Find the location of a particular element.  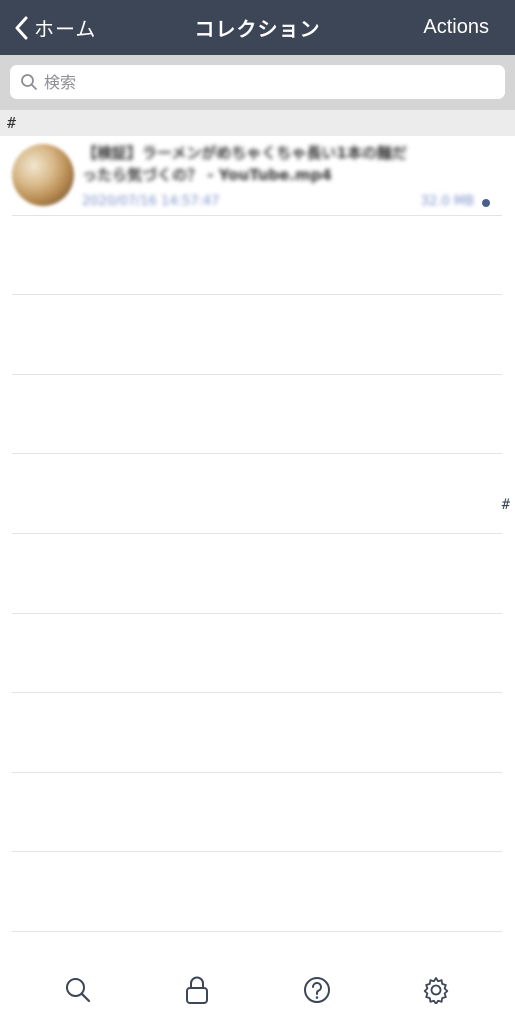

tab-lock is located at coordinates (197, 990).